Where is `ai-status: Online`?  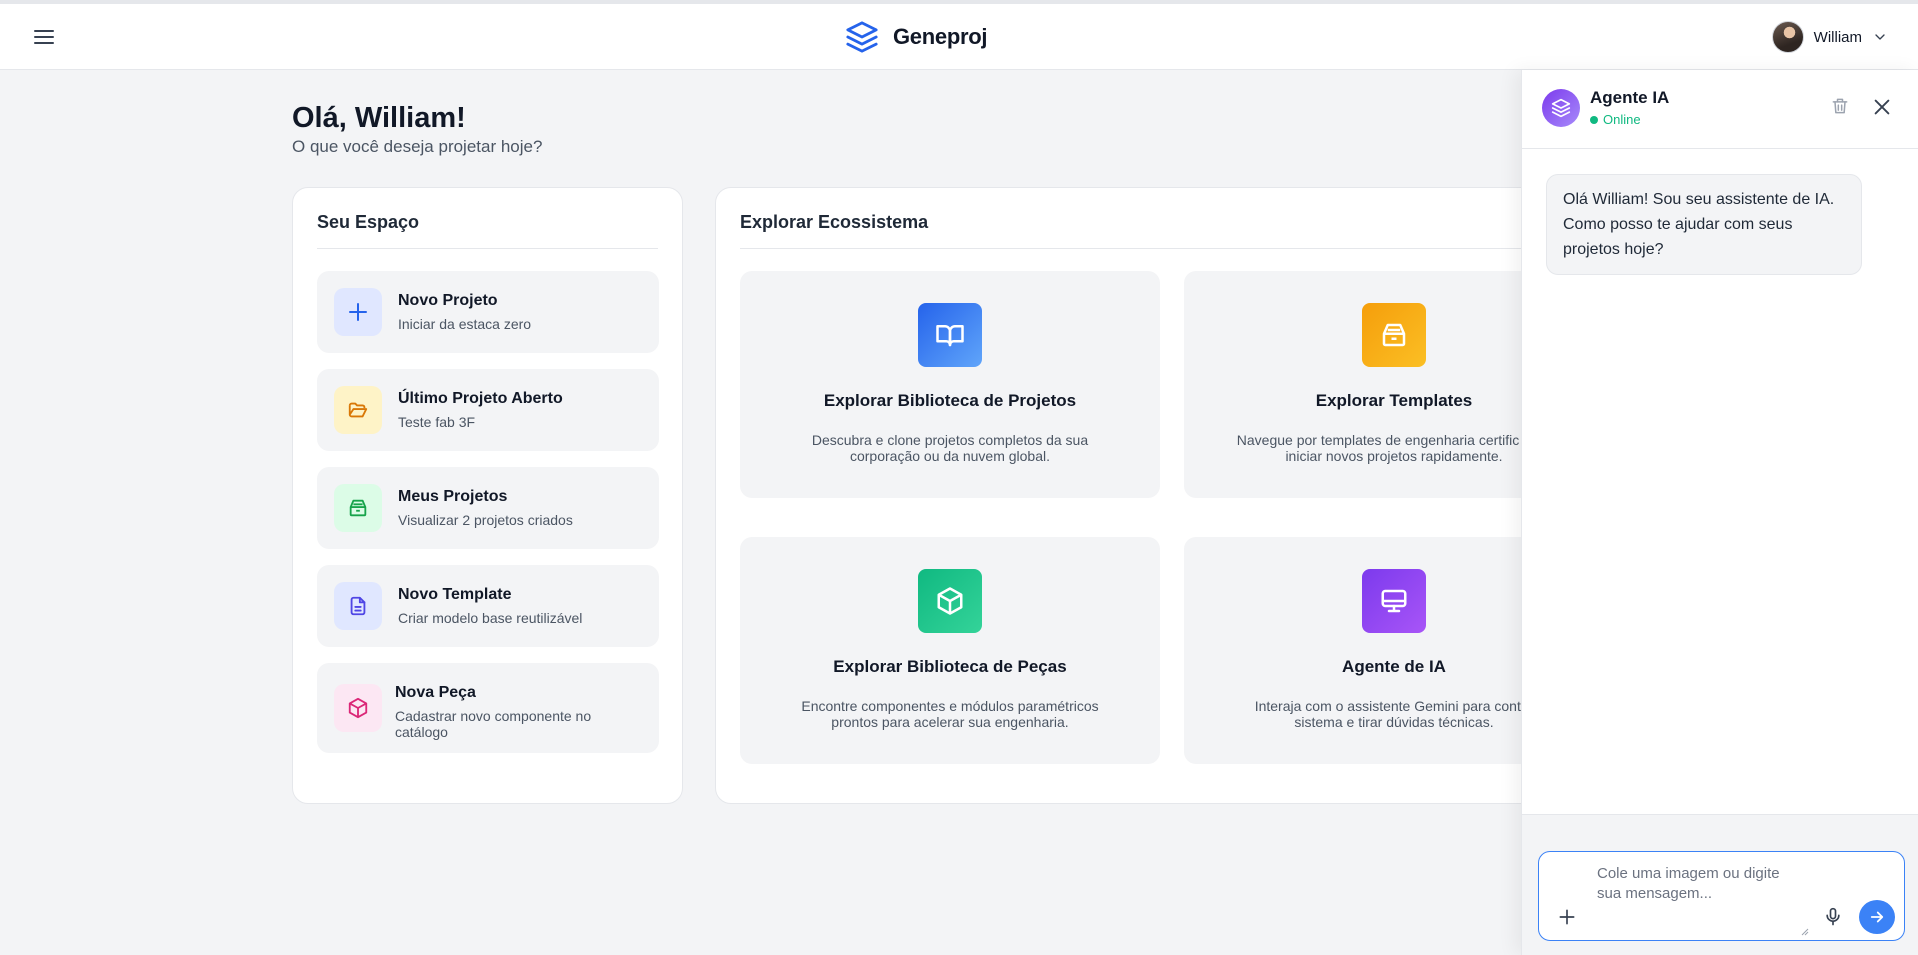 ai-status: Online is located at coordinates (1615, 119).